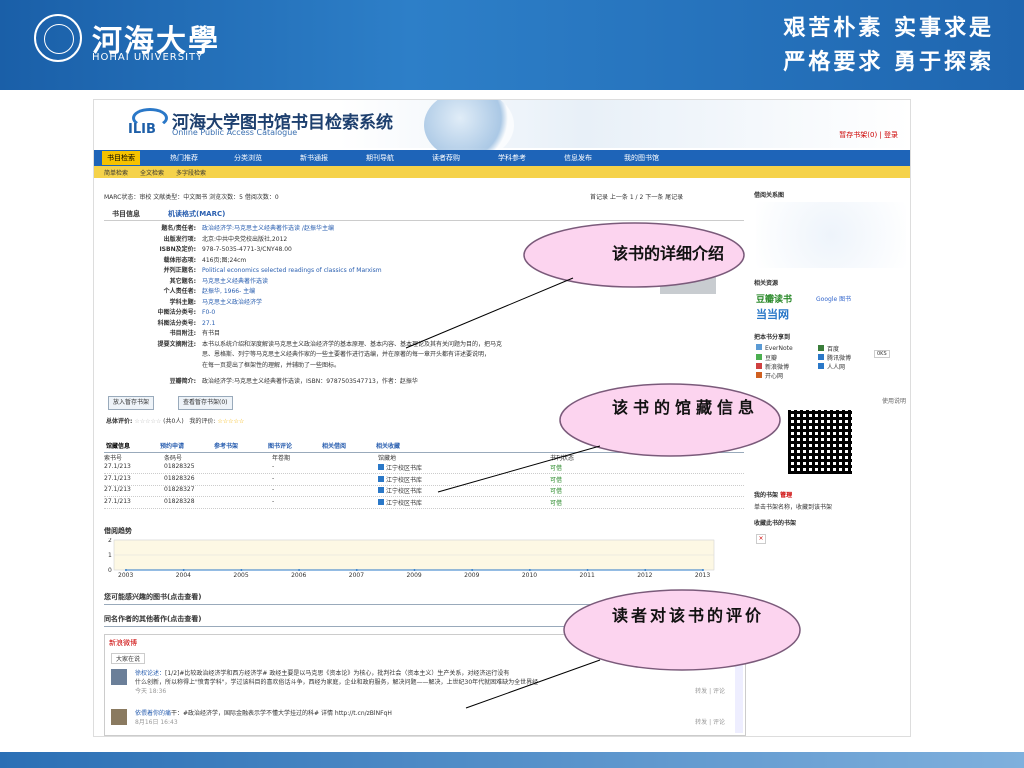 The height and width of the screenshot is (768, 1024). Describe the element at coordinates (670, 420) in the screenshot. I see `callout-bubble-holdings` at that location.